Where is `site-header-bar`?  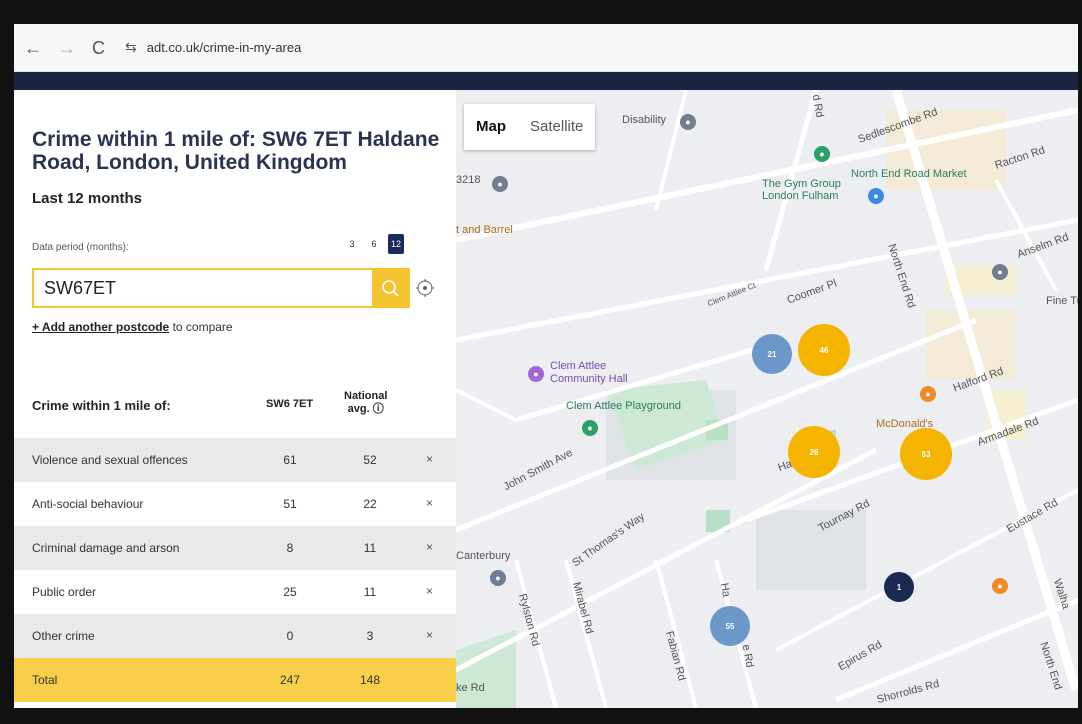
site-header-bar is located at coordinates (546, 81).